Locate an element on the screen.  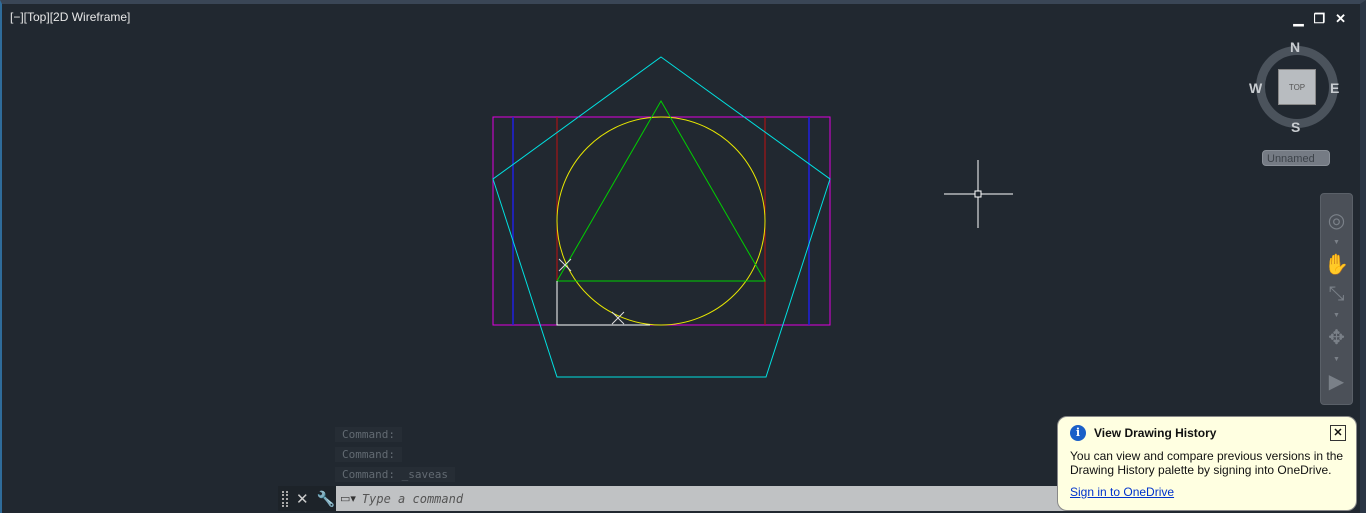
command-history-line: Command: _saveas is located at coordinates (395, 474).